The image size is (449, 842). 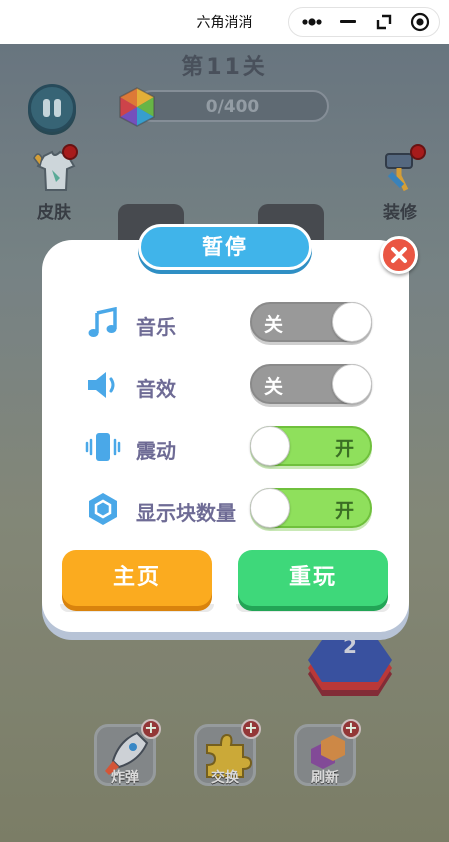 What do you see at coordinates (311, 322) in the screenshot?
I see `music-toggle: 关` at bounding box center [311, 322].